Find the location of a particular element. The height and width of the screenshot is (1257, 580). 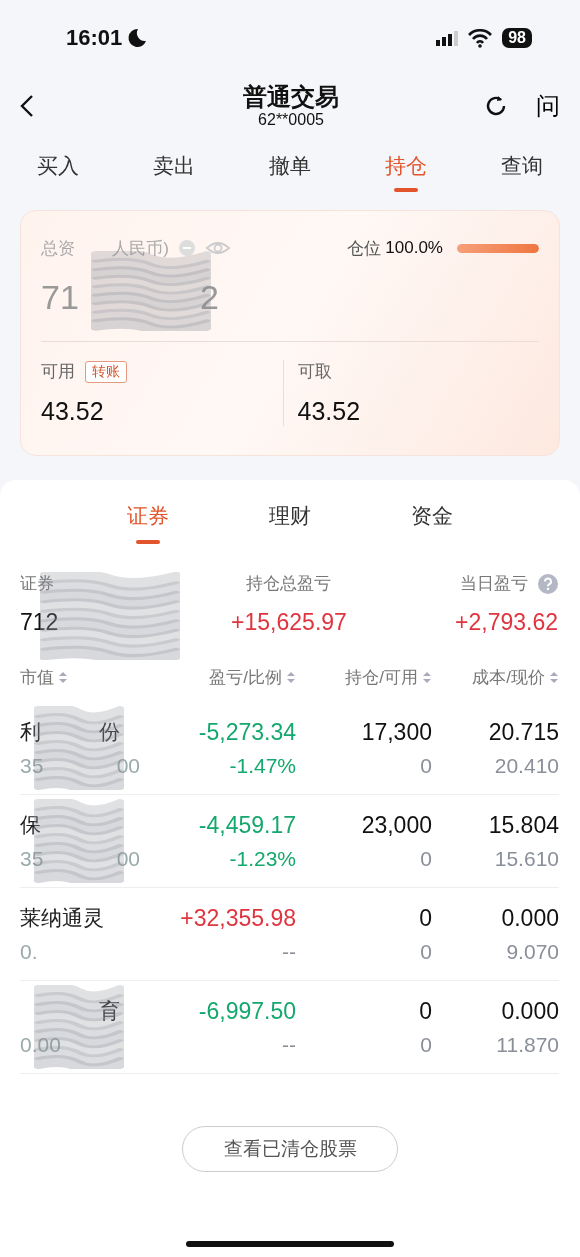

column-header: 成本/现价 is located at coordinates (508, 677).